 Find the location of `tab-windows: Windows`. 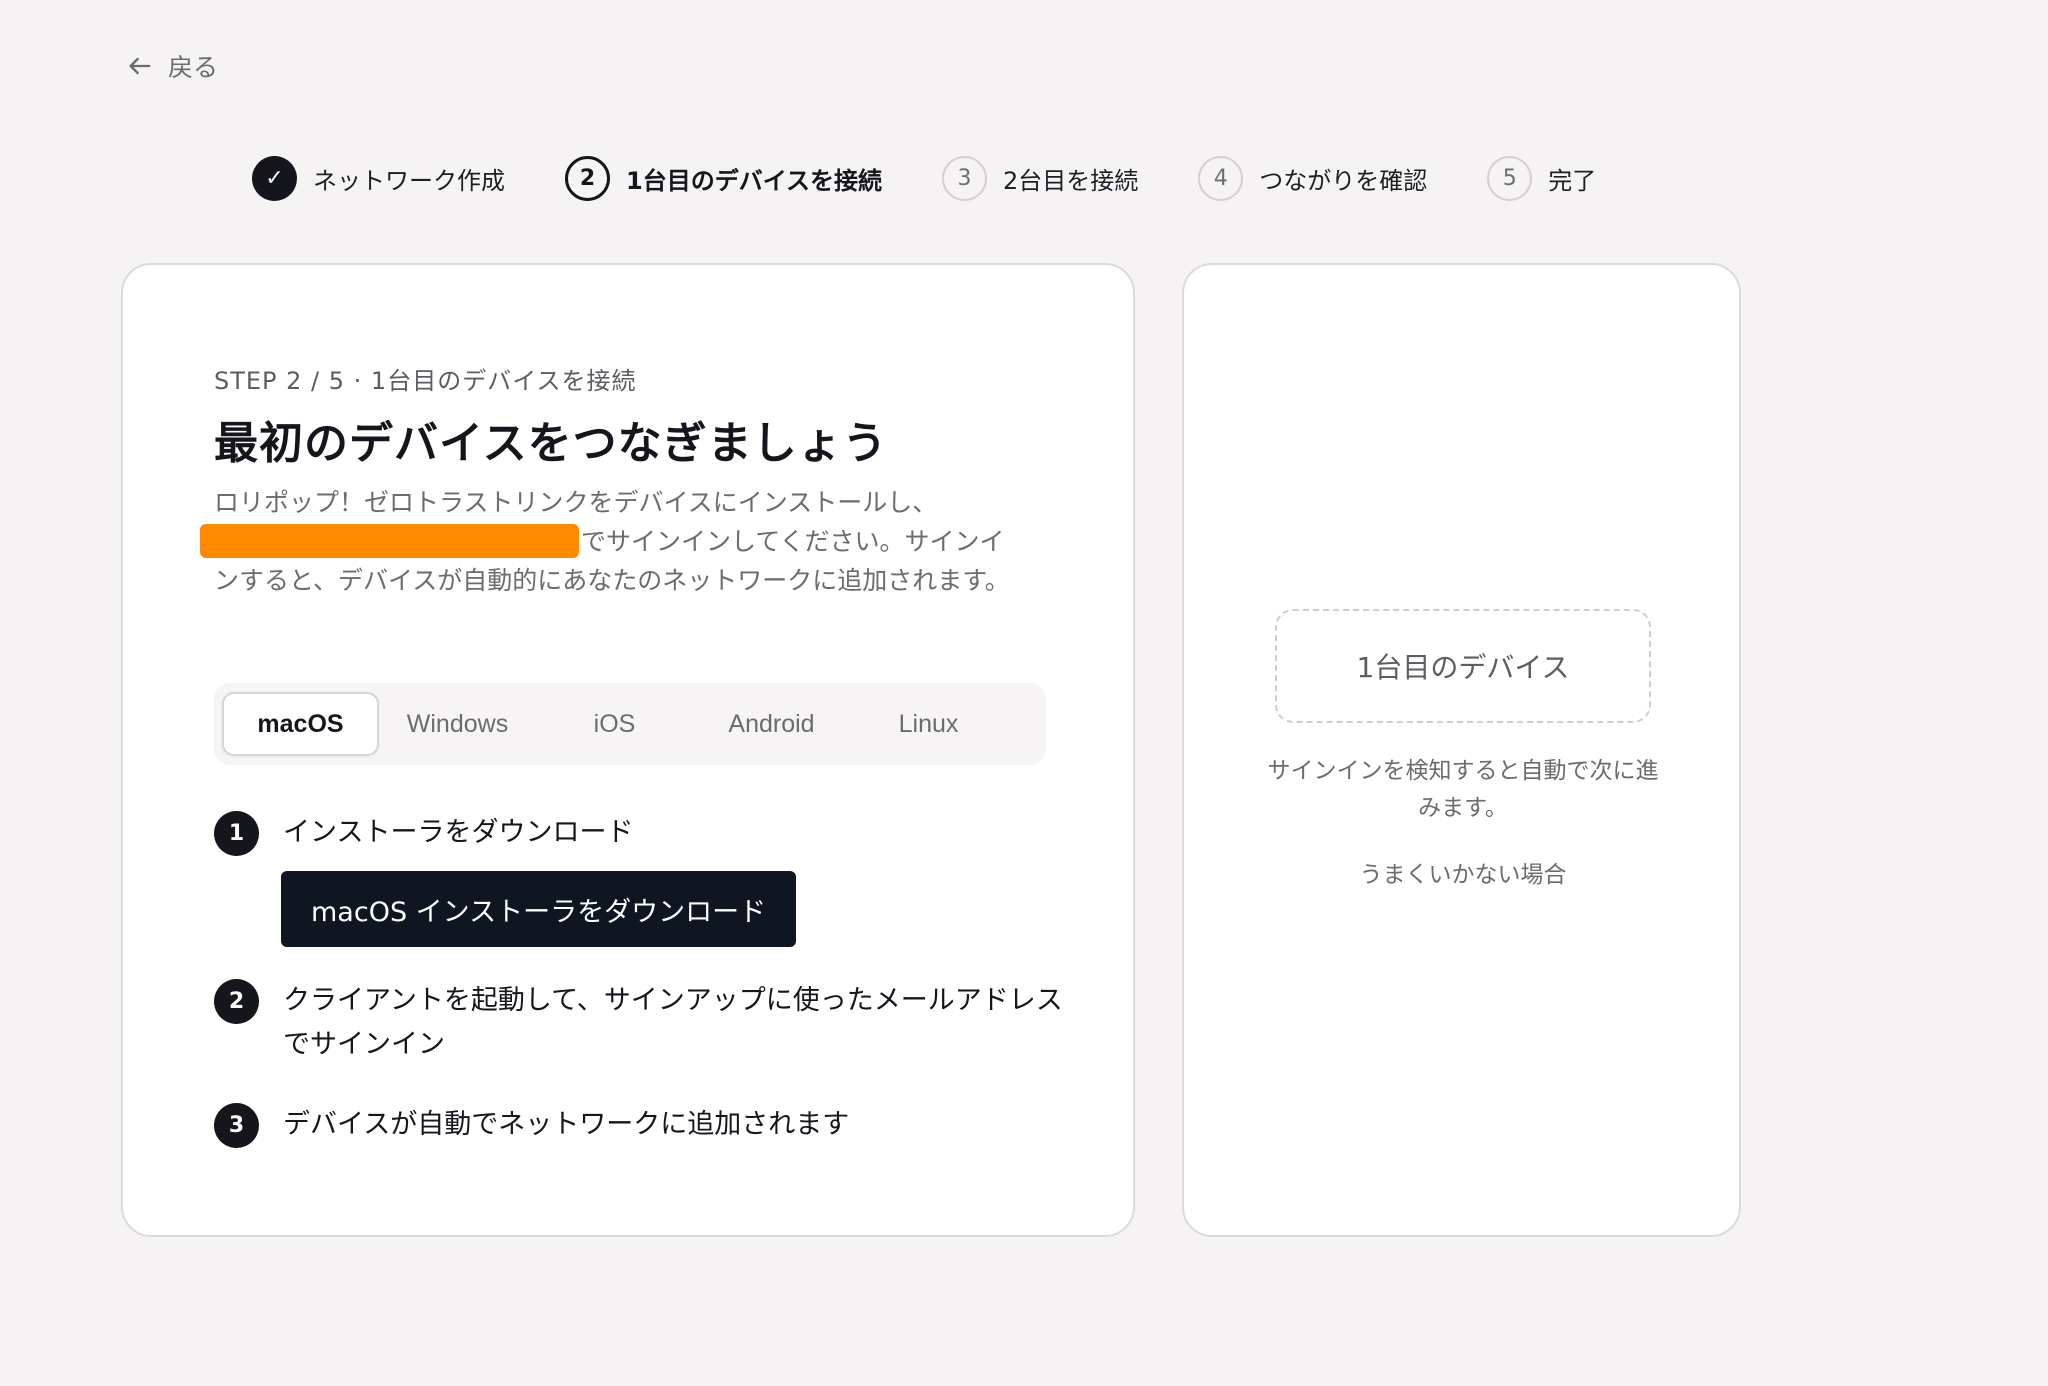

tab-windows: Windows is located at coordinates (457, 724).